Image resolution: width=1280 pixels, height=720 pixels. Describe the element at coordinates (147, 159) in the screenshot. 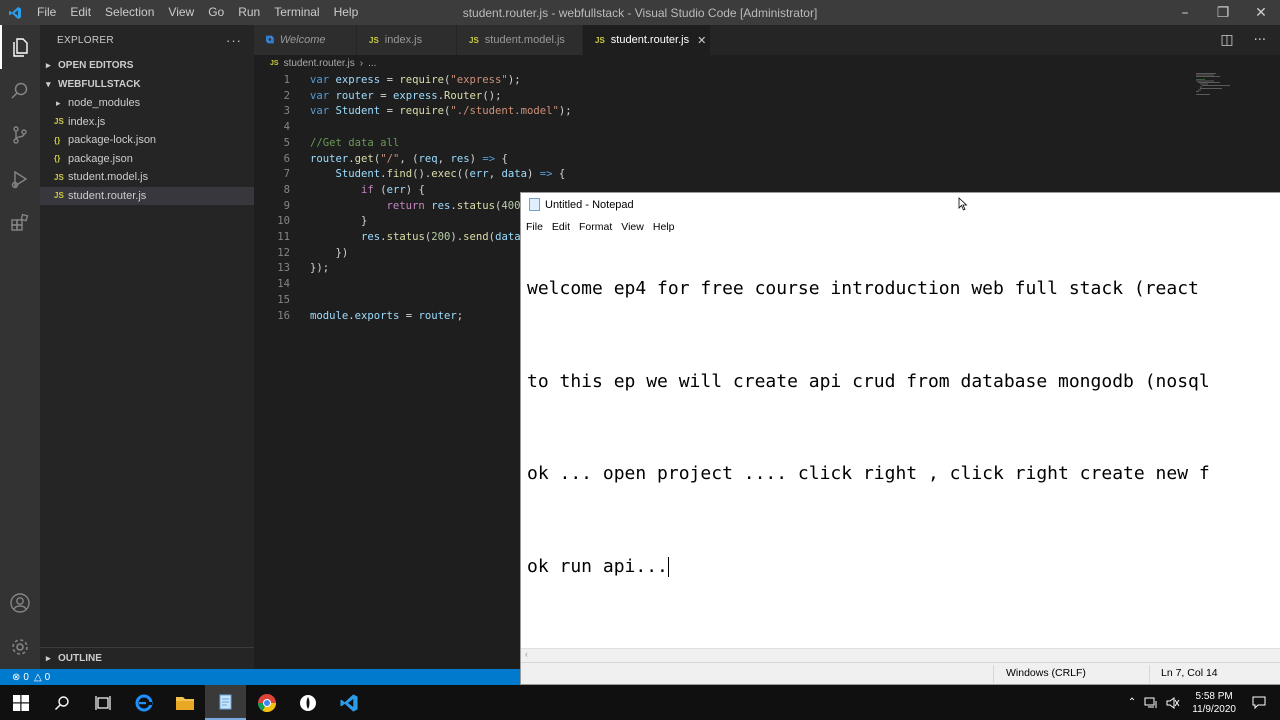

I see `tree-item-package-json: {} package.json` at that location.